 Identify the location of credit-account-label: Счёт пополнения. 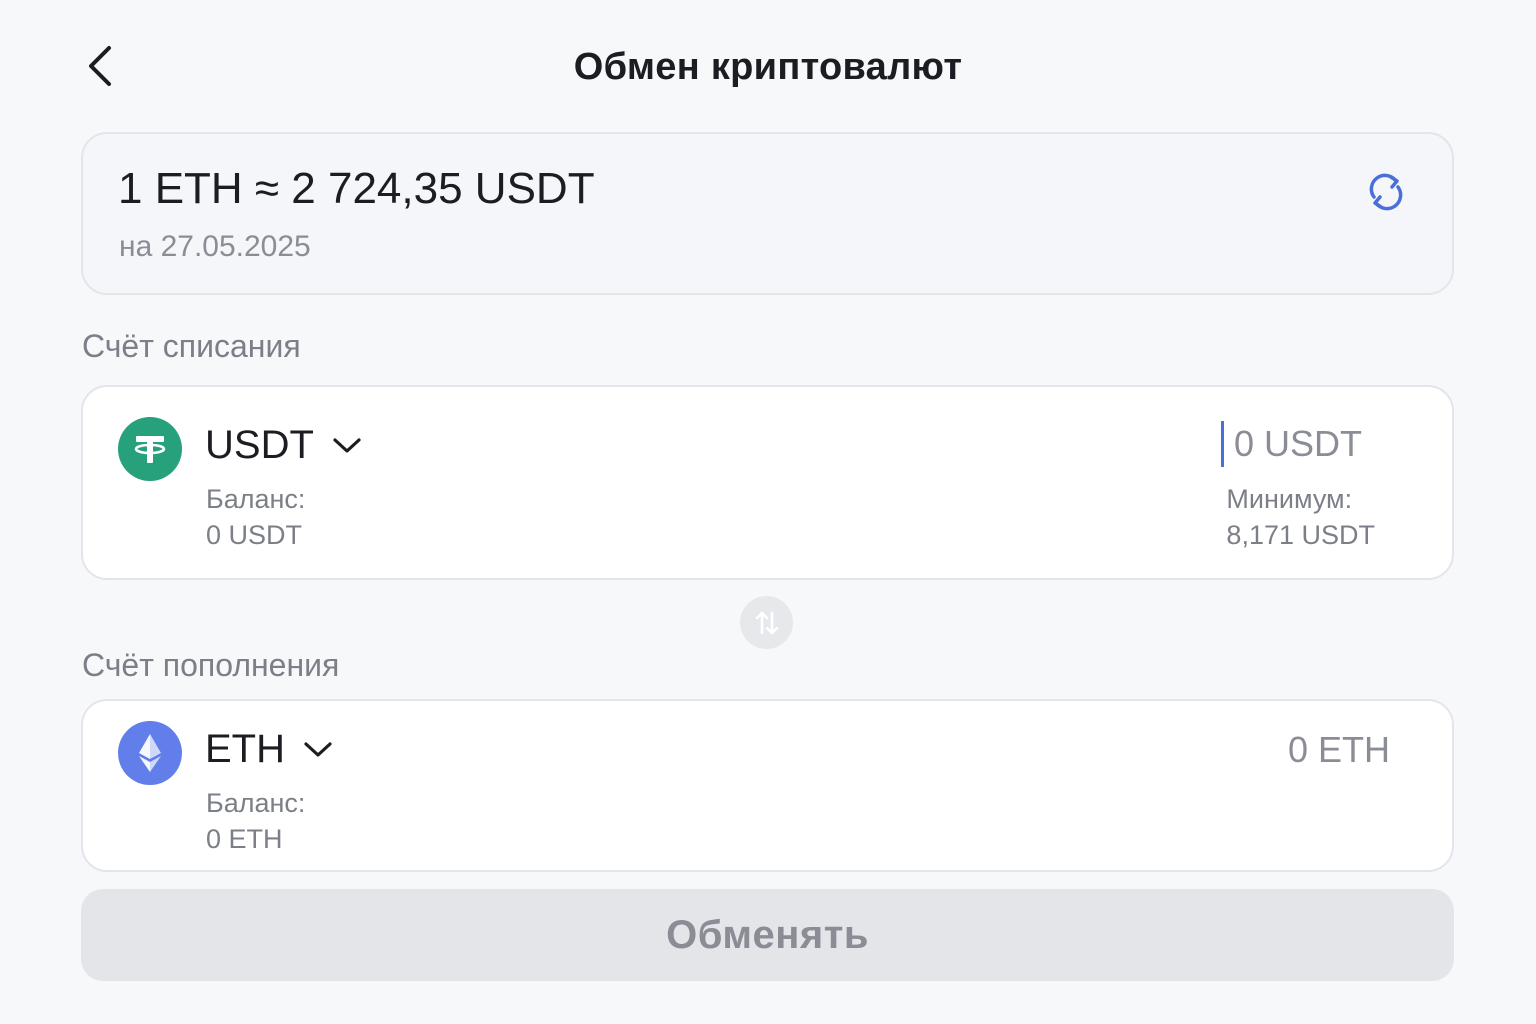
(211, 665).